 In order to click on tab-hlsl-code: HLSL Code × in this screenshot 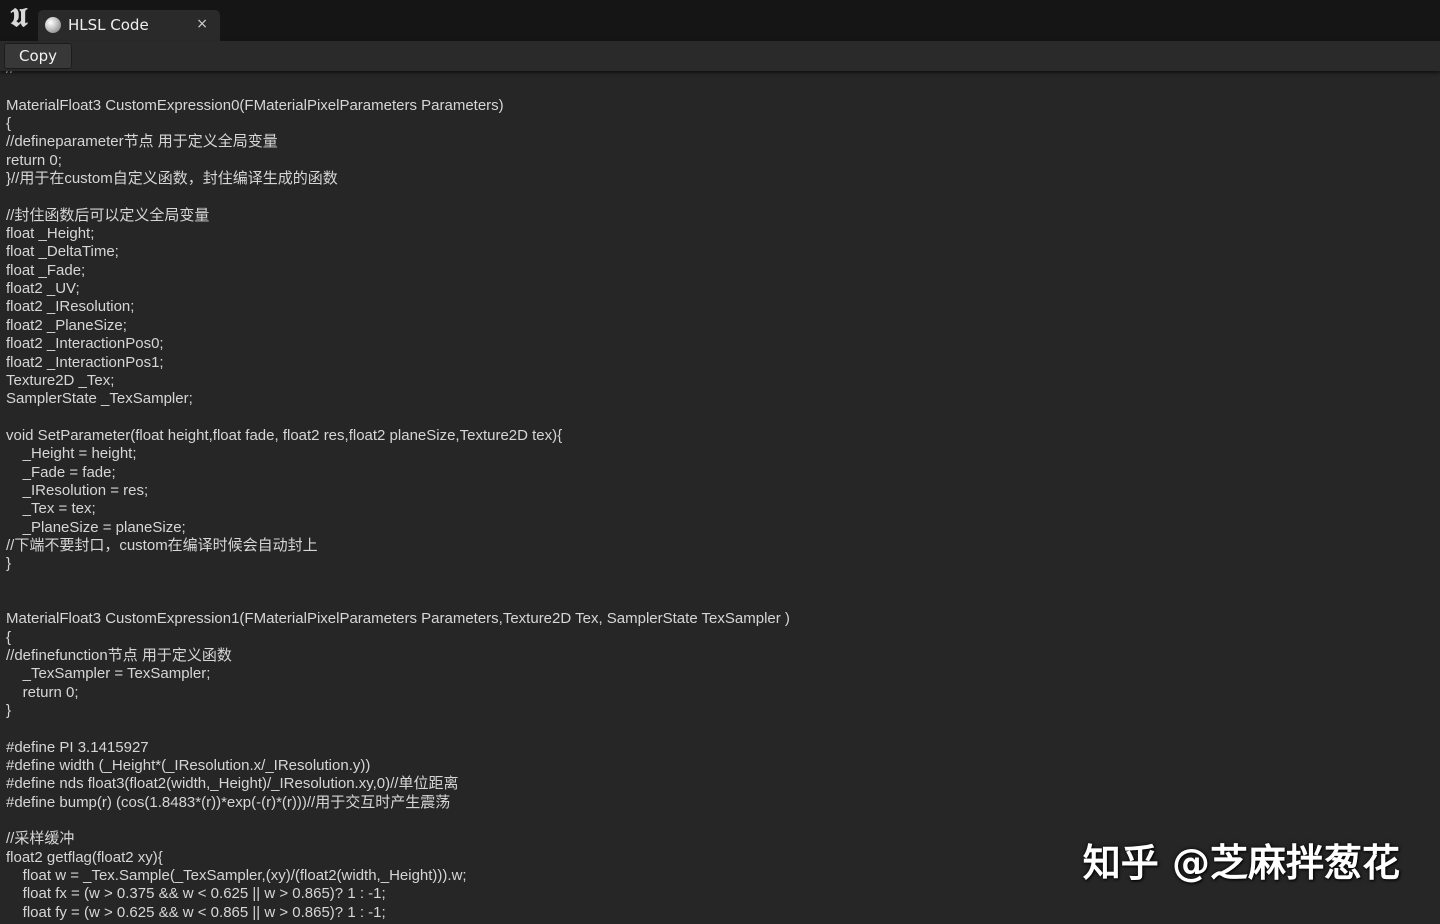, I will do `click(129, 25)`.